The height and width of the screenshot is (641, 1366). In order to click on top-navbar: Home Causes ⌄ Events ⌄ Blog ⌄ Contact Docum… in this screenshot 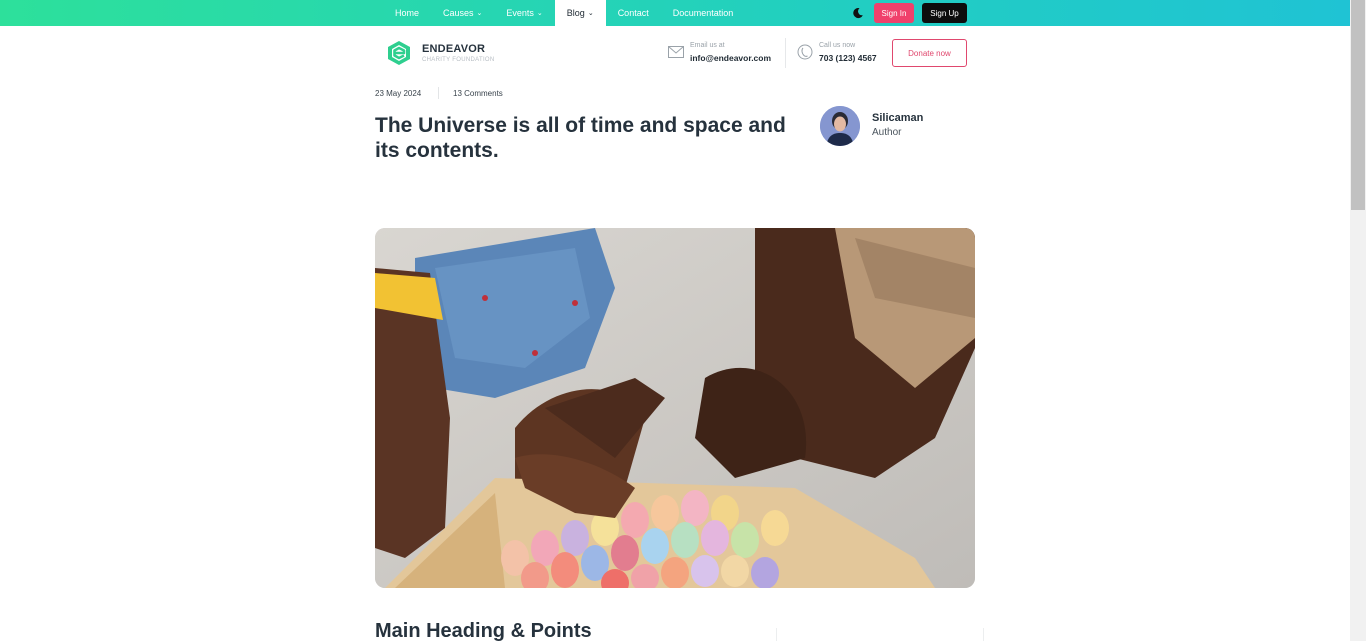, I will do `click(675, 13)`.